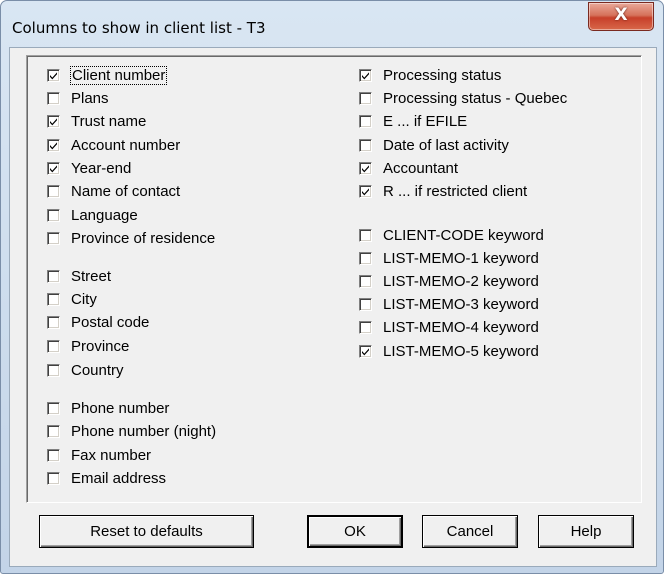 The width and height of the screenshot is (664, 574). I want to click on checkbox-trust-name: Trust name, so click(96, 121).